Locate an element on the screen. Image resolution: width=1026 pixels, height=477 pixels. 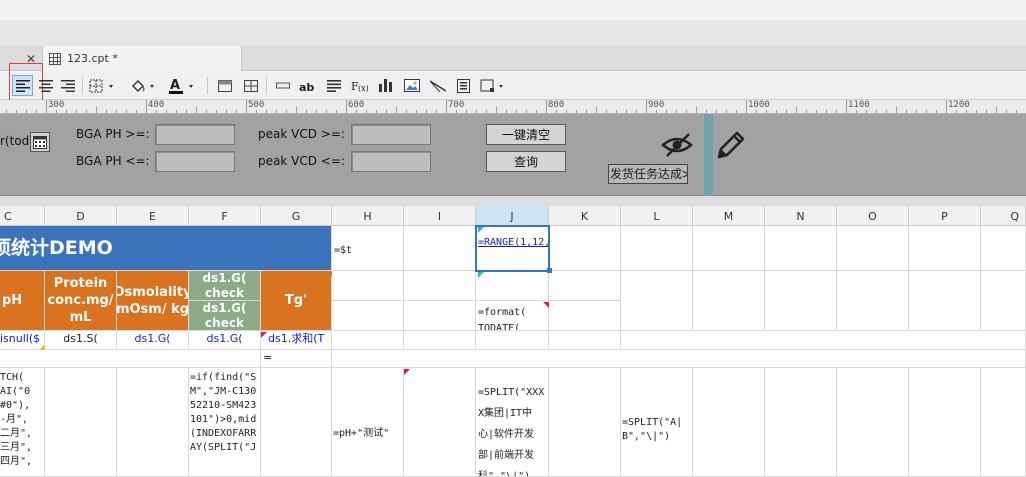
insert-blank-button is located at coordinates (282, 85).